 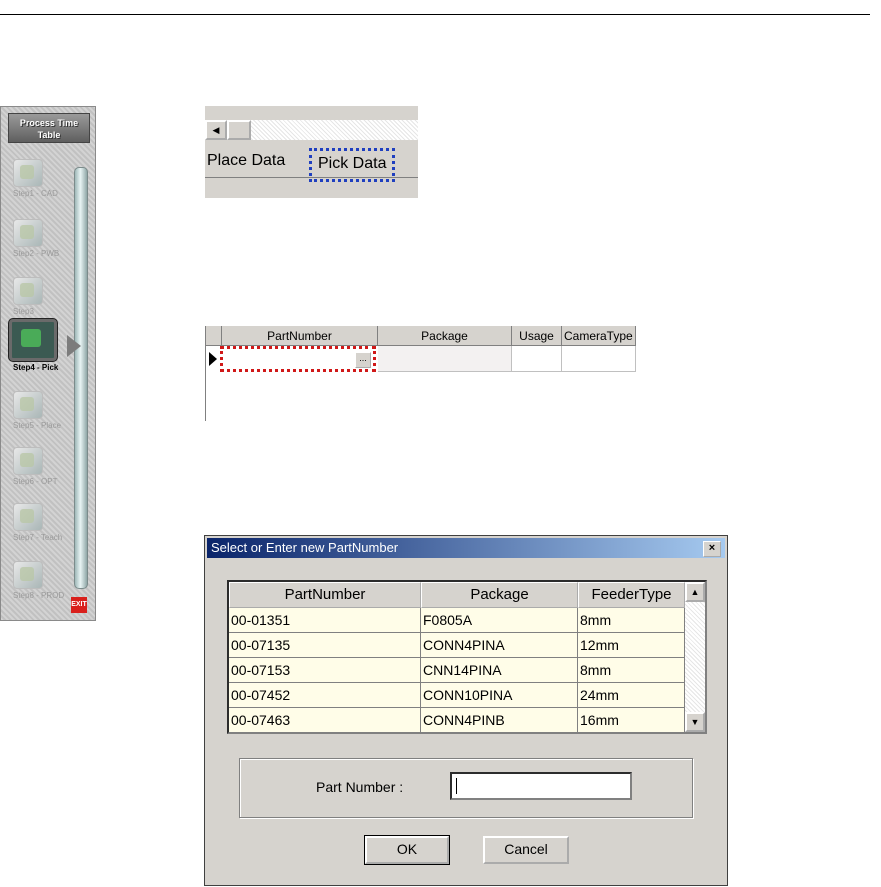 What do you see at coordinates (631, 645) in the screenshot?
I see `row-feedertype: 12mm` at bounding box center [631, 645].